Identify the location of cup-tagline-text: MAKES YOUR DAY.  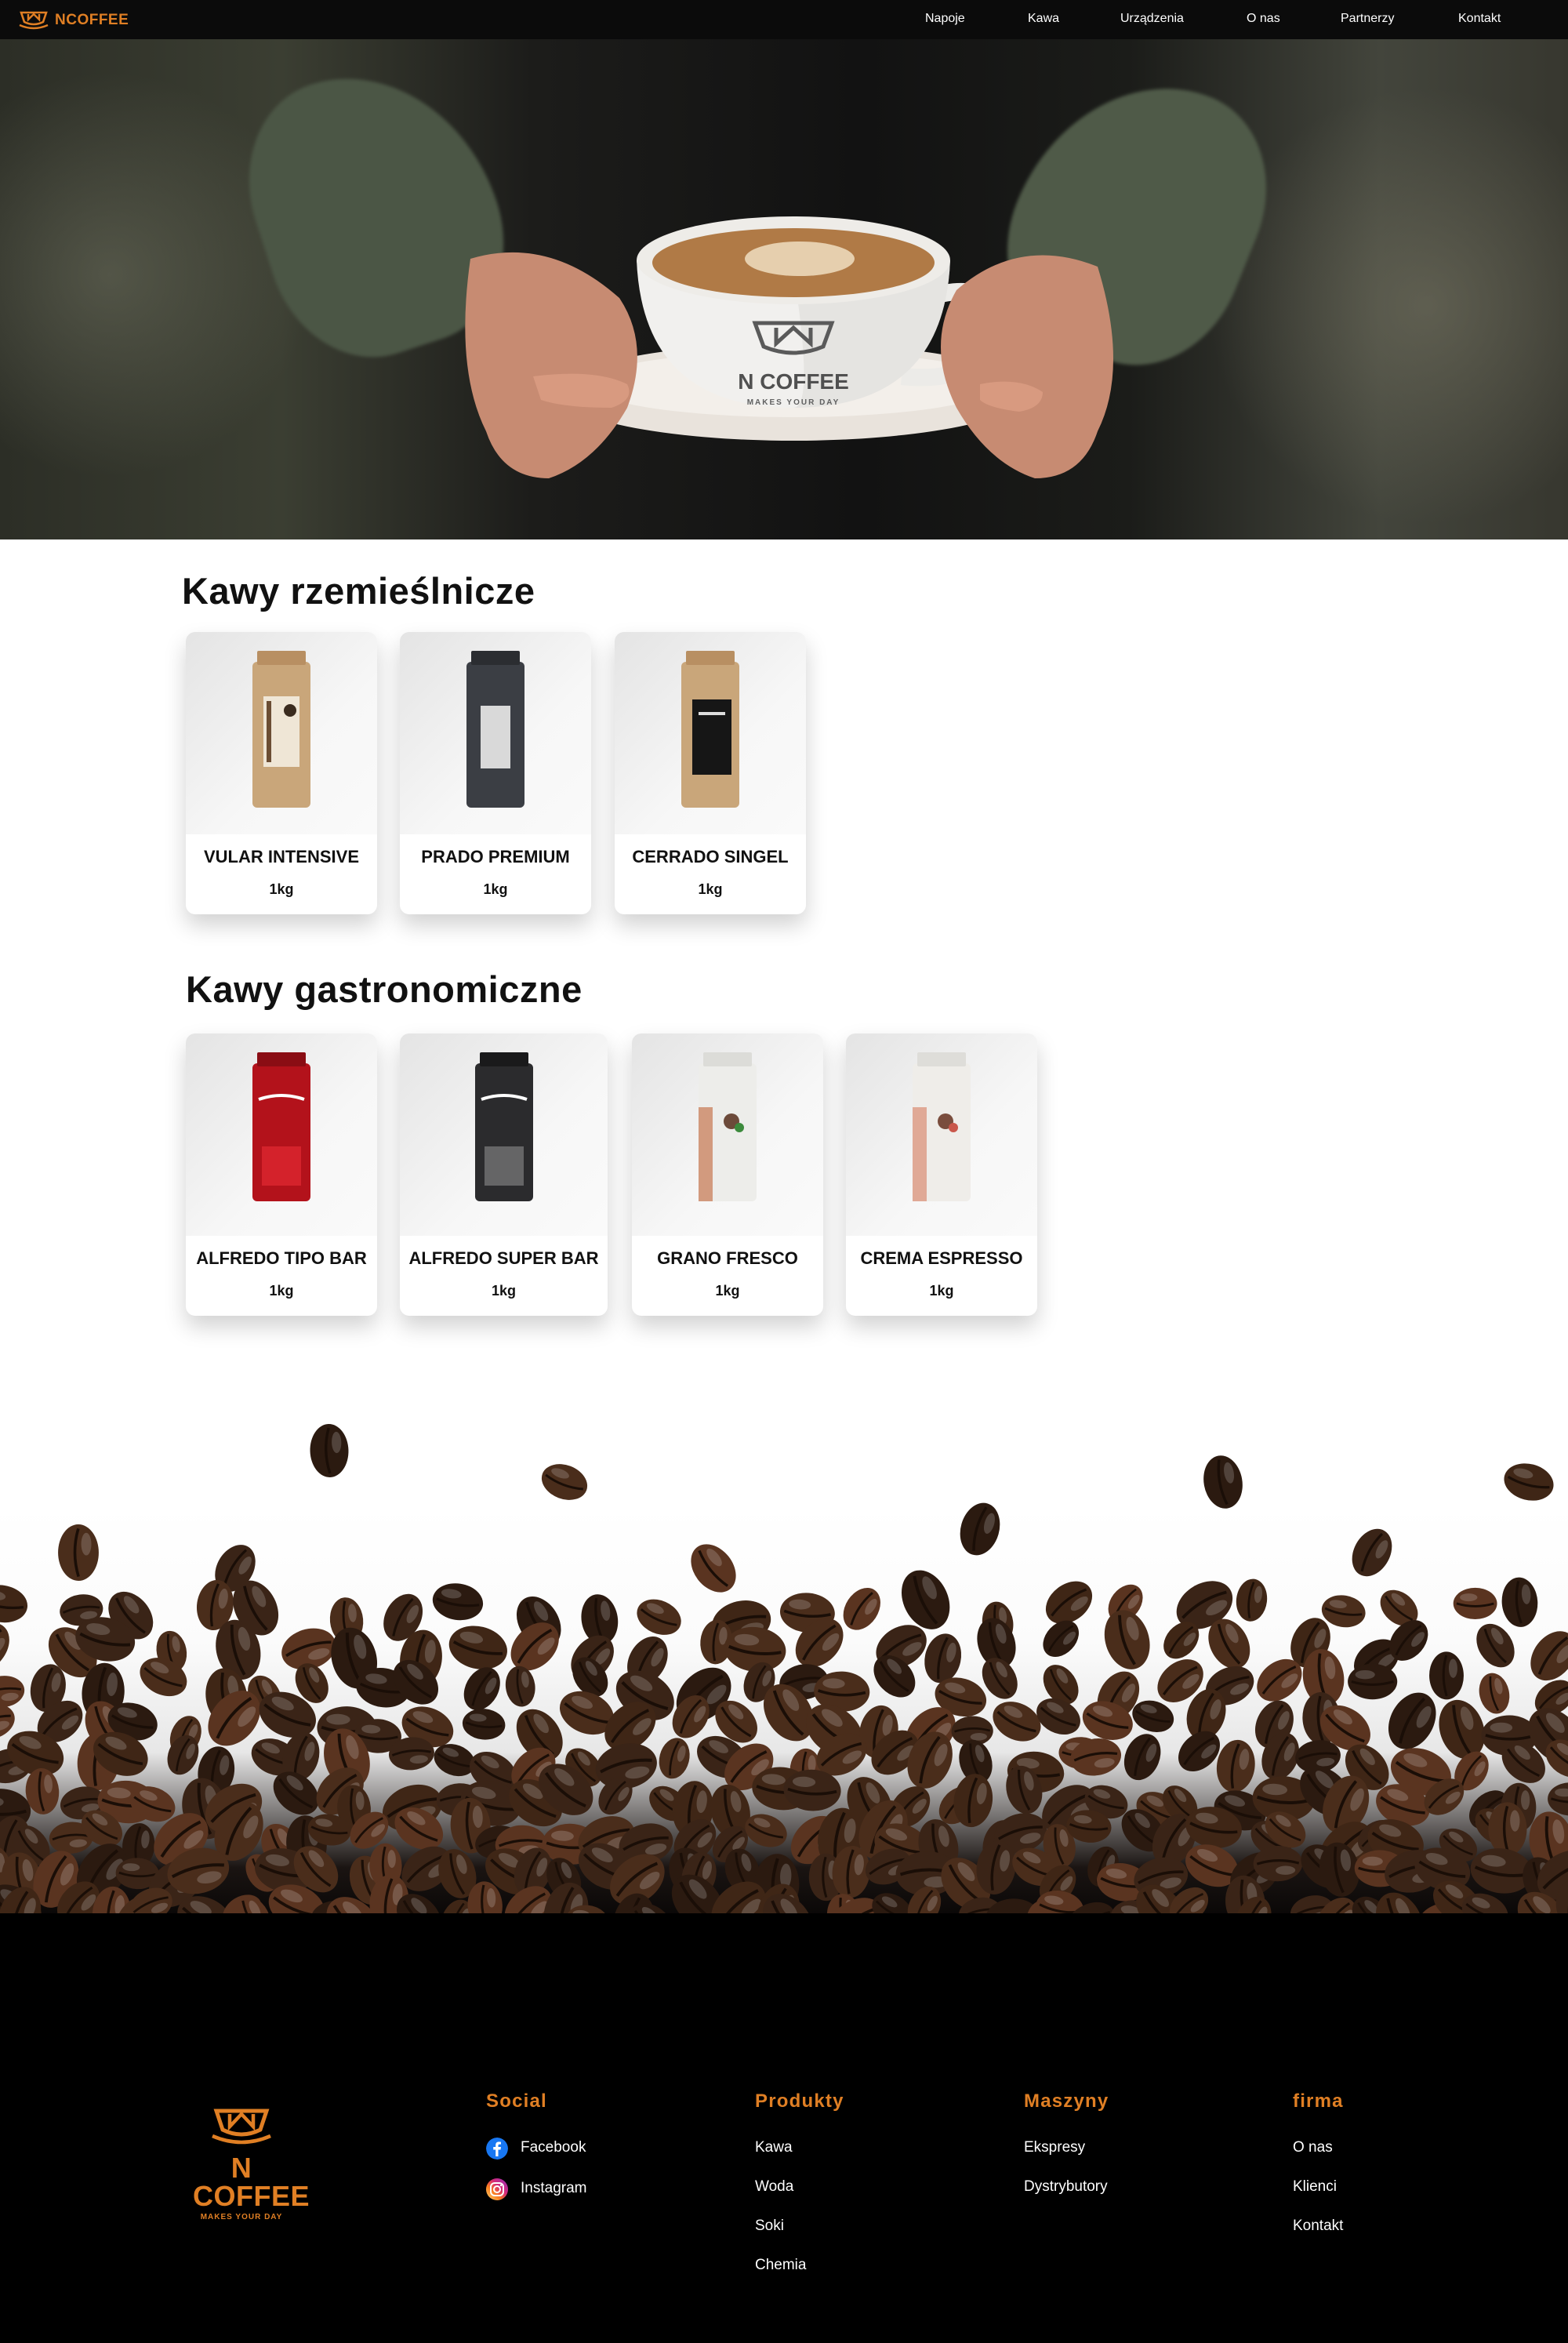
(793, 402).